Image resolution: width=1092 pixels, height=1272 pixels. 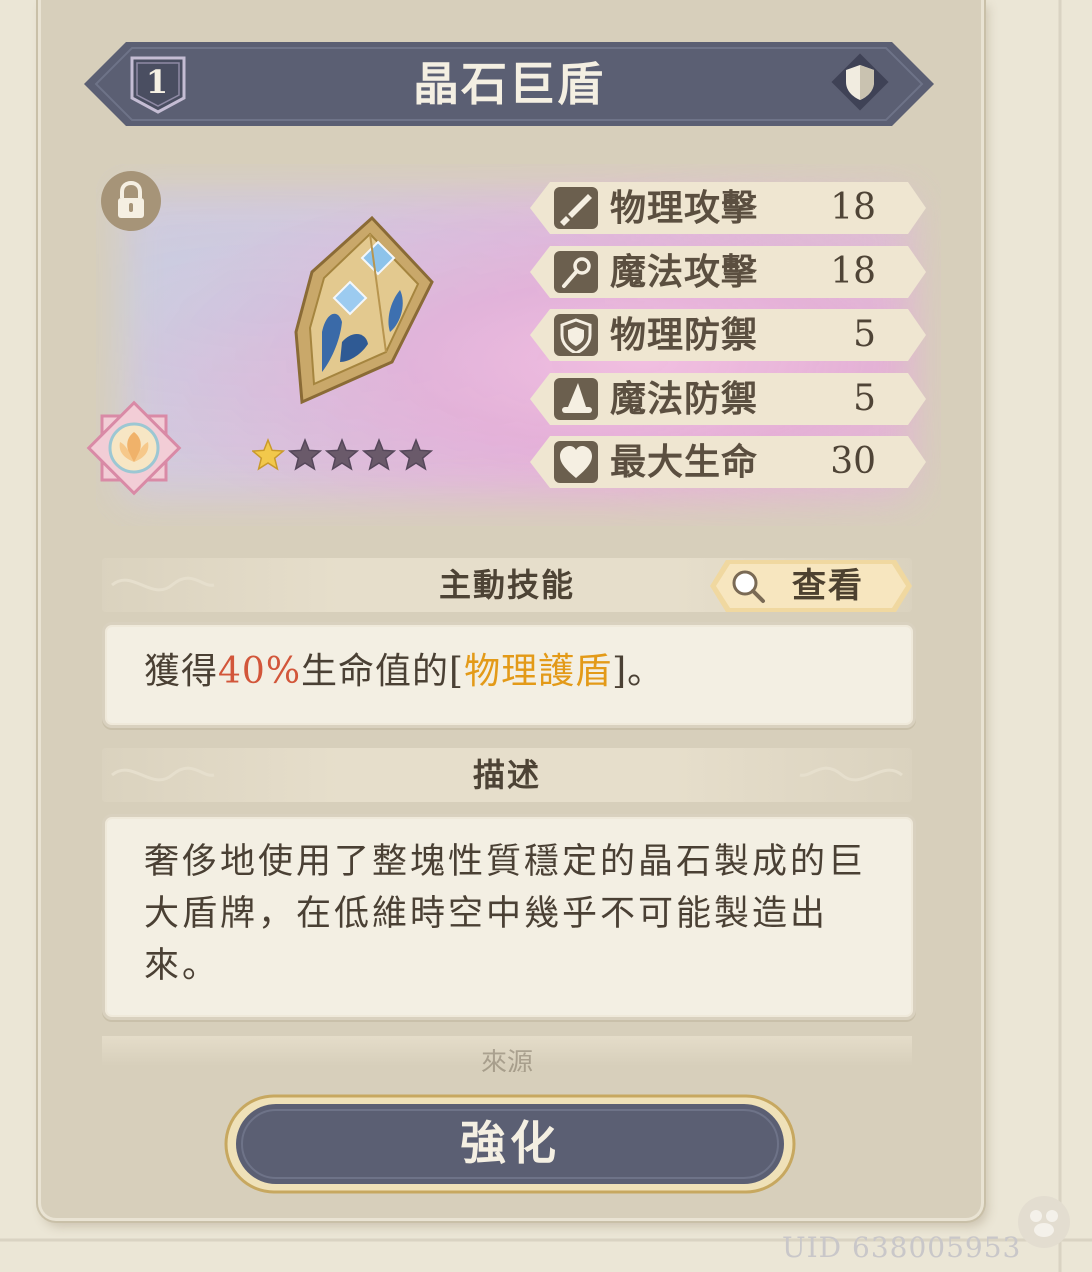 What do you see at coordinates (157, 82) in the screenshot?
I see `item-level: 1` at bounding box center [157, 82].